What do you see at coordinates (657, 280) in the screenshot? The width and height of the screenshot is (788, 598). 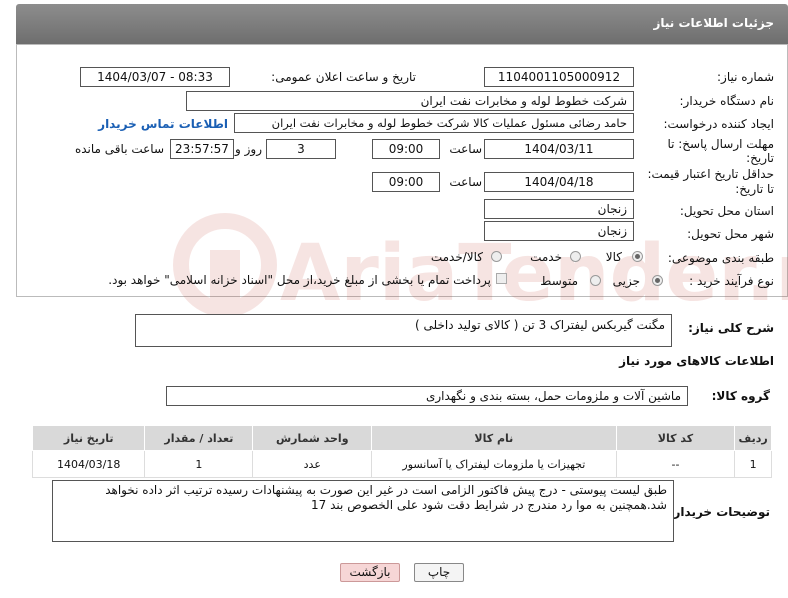 I see `process-radio-minor` at bounding box center [657, 280].